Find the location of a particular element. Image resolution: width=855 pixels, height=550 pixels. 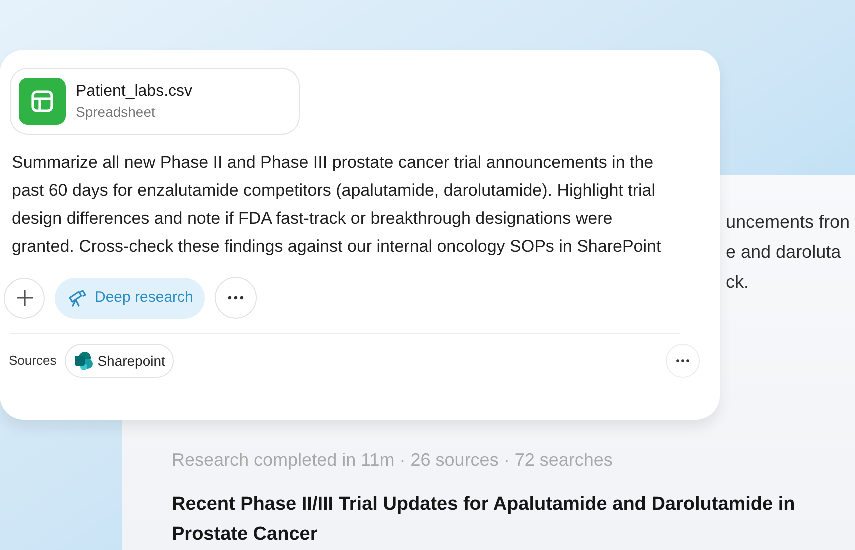

attachment-chip: Patient_labs.csv Spreadsheet is located at coordinates (155, 101).